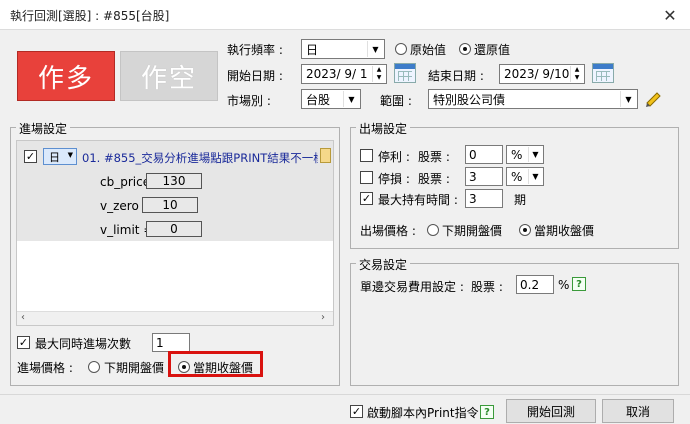 The image size is (690, 424). What do you see at coordinates (412, 287) in the screenshot?
I see `fee-label: 單邊交易費用設定 :` at bounding box center [412, 287].